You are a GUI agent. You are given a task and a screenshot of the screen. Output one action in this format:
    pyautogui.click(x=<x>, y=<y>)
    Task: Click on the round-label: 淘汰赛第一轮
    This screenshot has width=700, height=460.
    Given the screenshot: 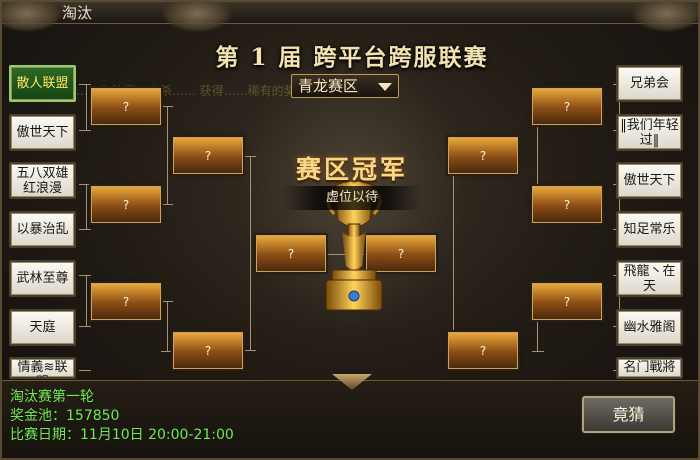 What is the action you would take?
    pyautogui.click(x=52, y=397)
    